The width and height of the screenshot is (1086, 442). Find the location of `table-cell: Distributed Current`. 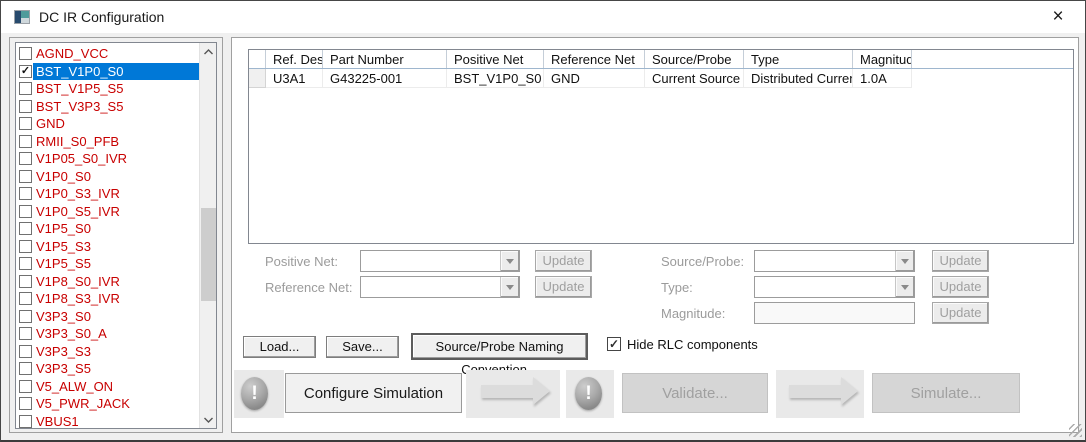

table-cell: Distributed Current is located at coordinates (798, 78).